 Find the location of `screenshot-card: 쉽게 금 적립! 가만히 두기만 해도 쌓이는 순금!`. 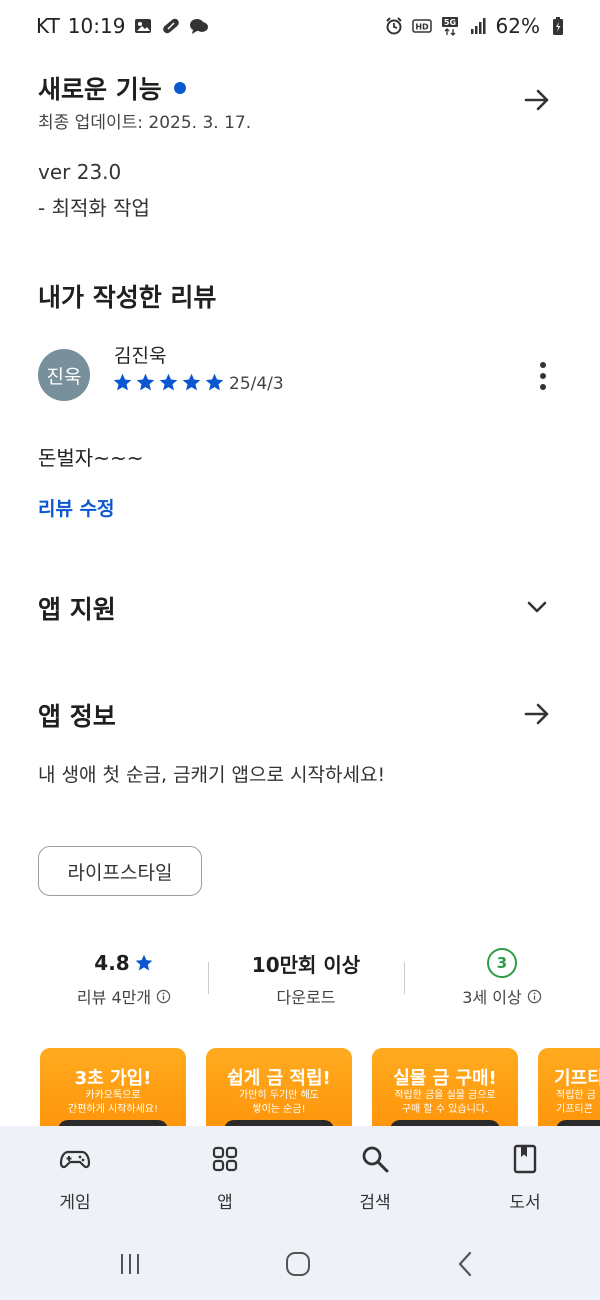

screenshot-card: 쉽게 금 적립! 가만히 두기만 해도 쌓이는 순금! is located at coordinates (279, 1087).